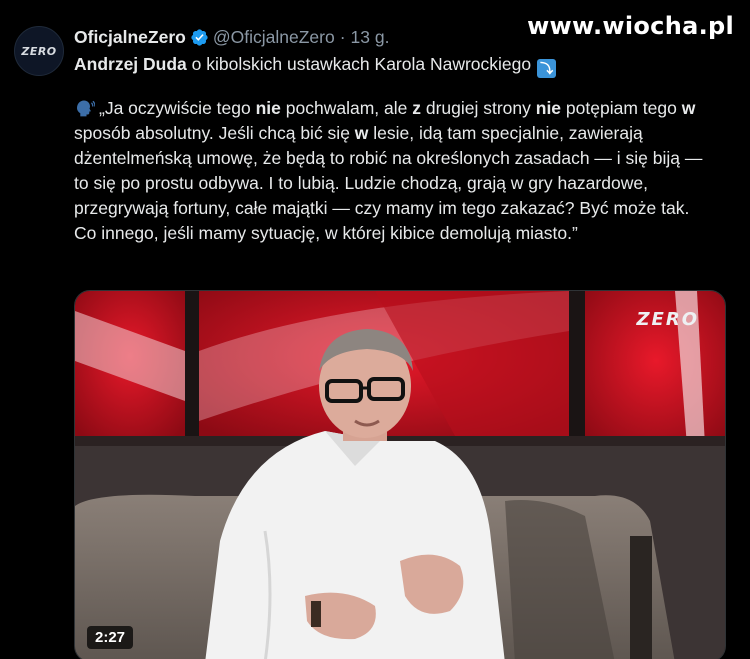 Image resolution: width=750 pixels, height=659 pixels. Describe the element at coordinates (621, 108) in the screenshot. I see `quote-text: potępiam tego` at that location.